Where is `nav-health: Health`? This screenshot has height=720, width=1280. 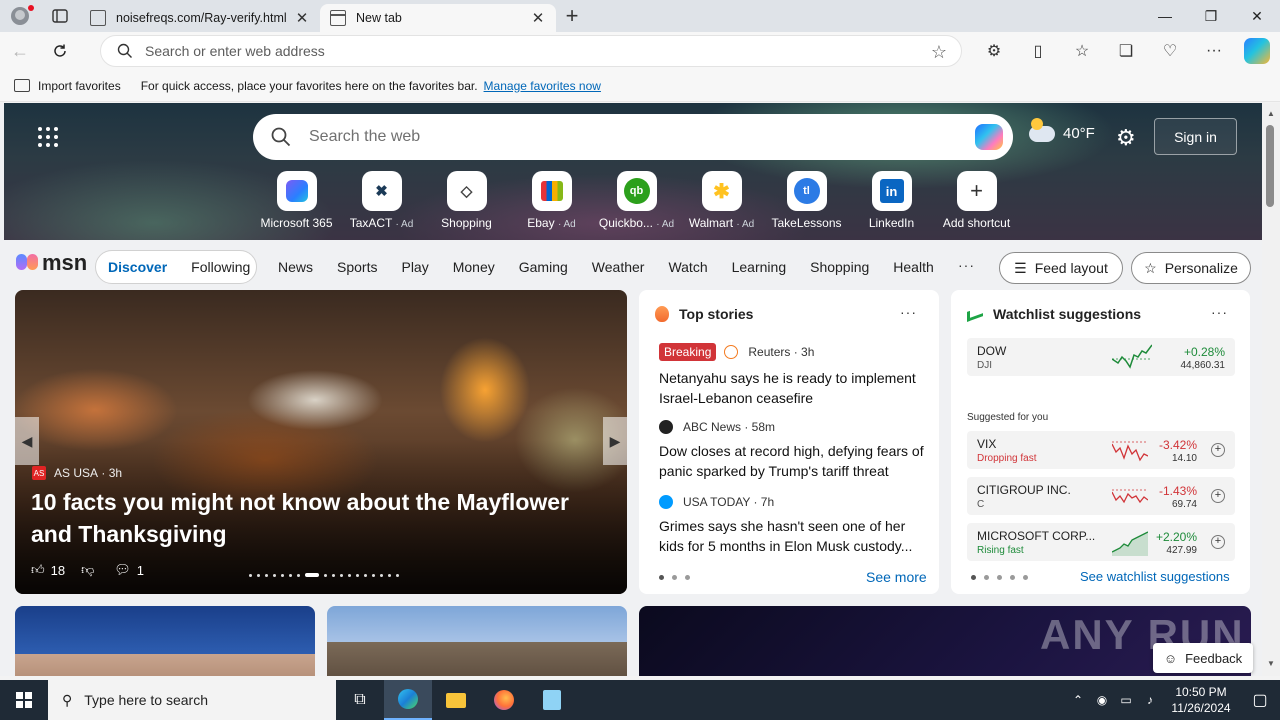 nav-health: Health is located at coordinates (913, 267).